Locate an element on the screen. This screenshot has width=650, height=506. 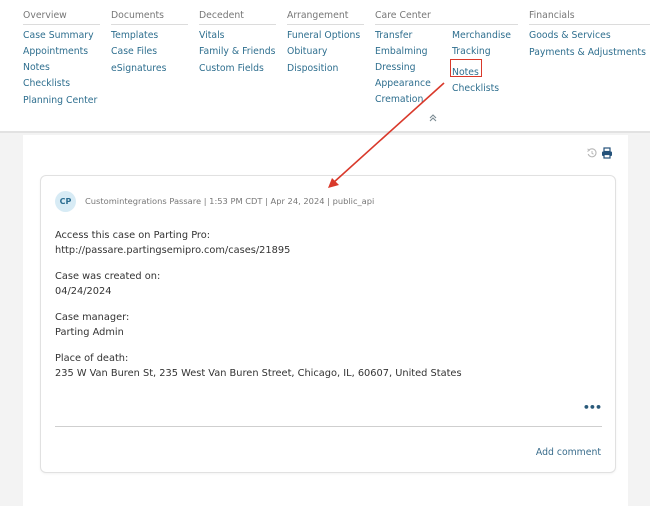
nav-link-goods-services: Goods & Services is located at coordinates (589, 36).